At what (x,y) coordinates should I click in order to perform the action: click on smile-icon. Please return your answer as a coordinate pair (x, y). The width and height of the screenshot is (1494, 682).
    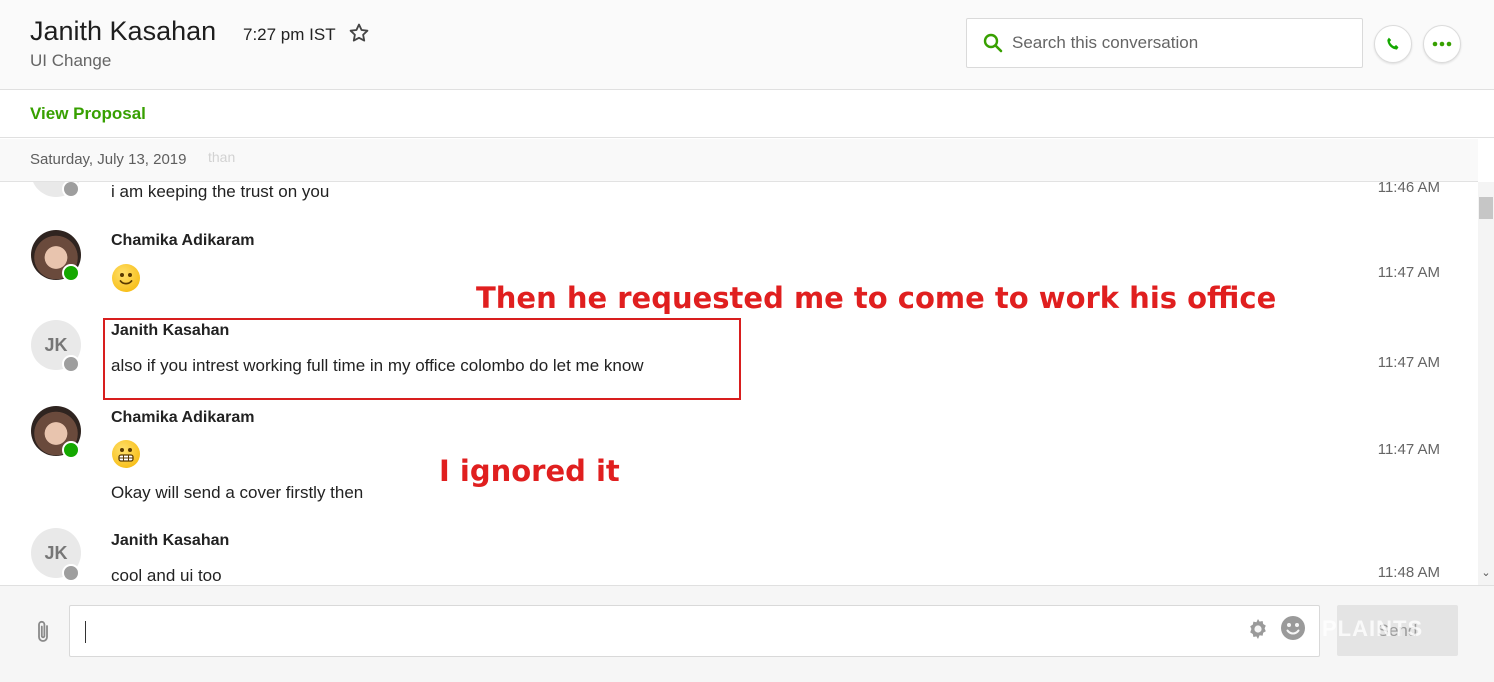
    Looking at the image, I should click on (126, 279).